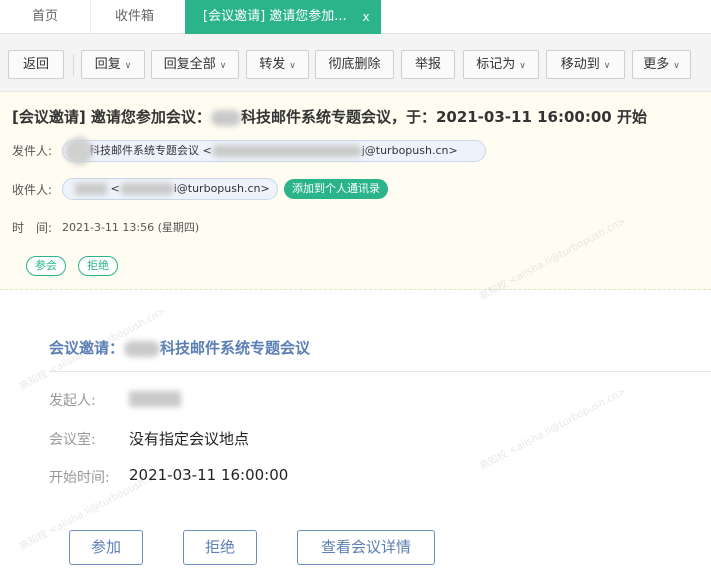  I want to click on forward-button: 转发 ∨, so click(277, 64).